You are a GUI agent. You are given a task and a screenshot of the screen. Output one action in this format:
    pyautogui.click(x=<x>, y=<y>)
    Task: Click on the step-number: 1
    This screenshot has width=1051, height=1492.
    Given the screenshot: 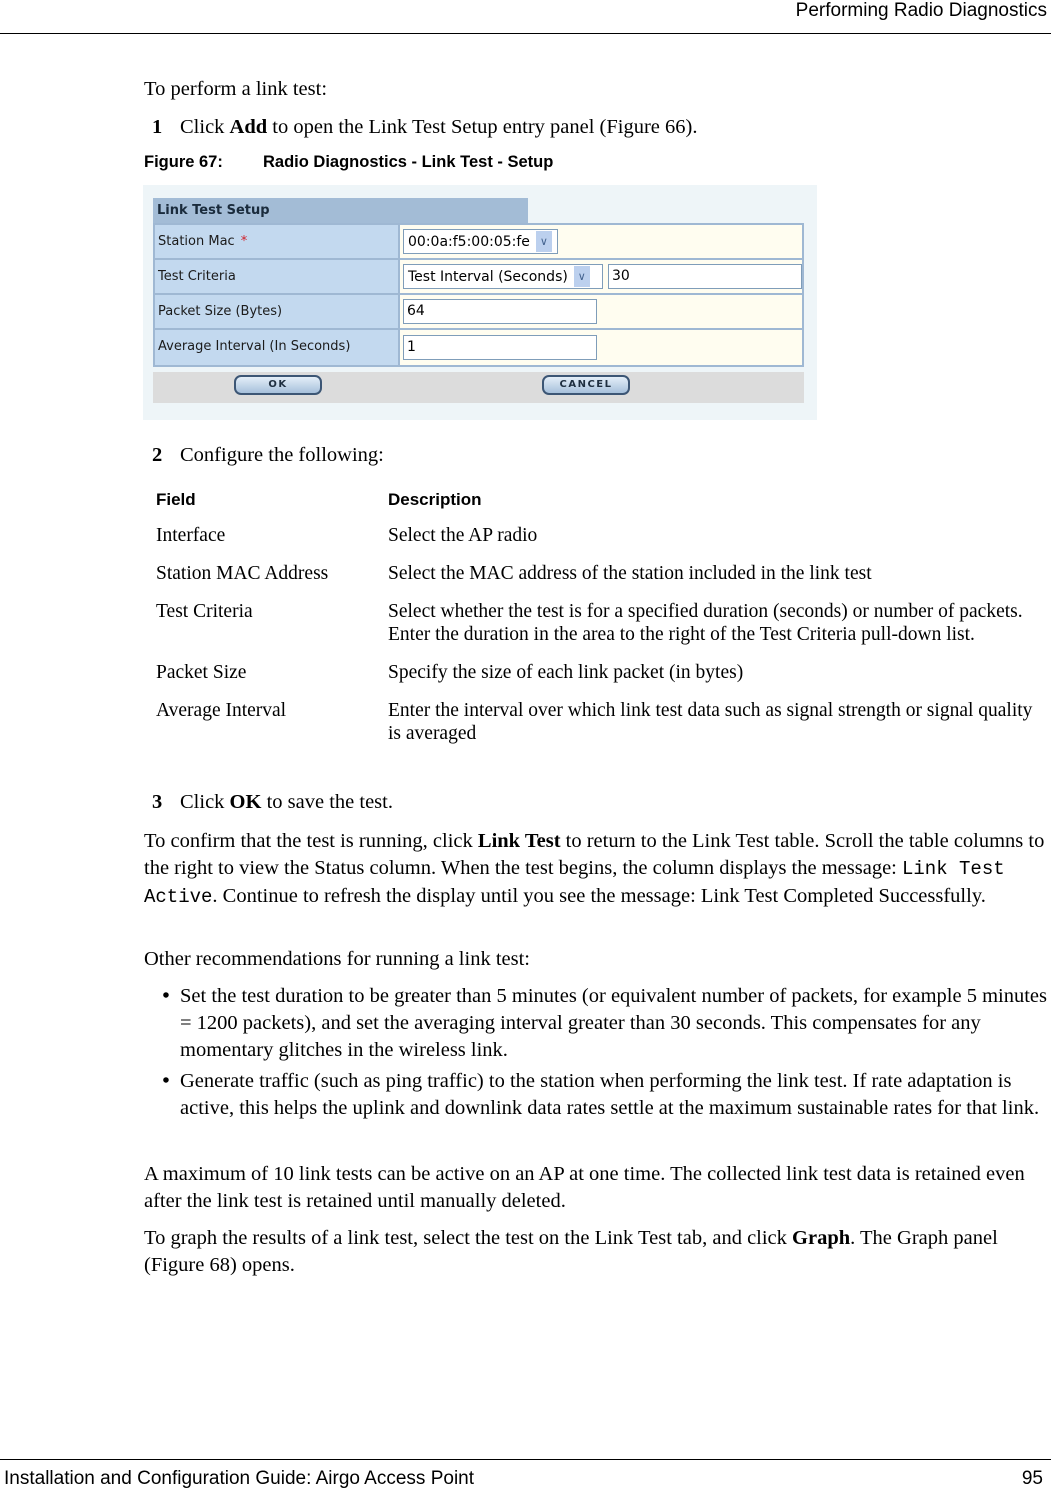 What is the action you would take?
    pyautogui.click(x=157, y=127)
    